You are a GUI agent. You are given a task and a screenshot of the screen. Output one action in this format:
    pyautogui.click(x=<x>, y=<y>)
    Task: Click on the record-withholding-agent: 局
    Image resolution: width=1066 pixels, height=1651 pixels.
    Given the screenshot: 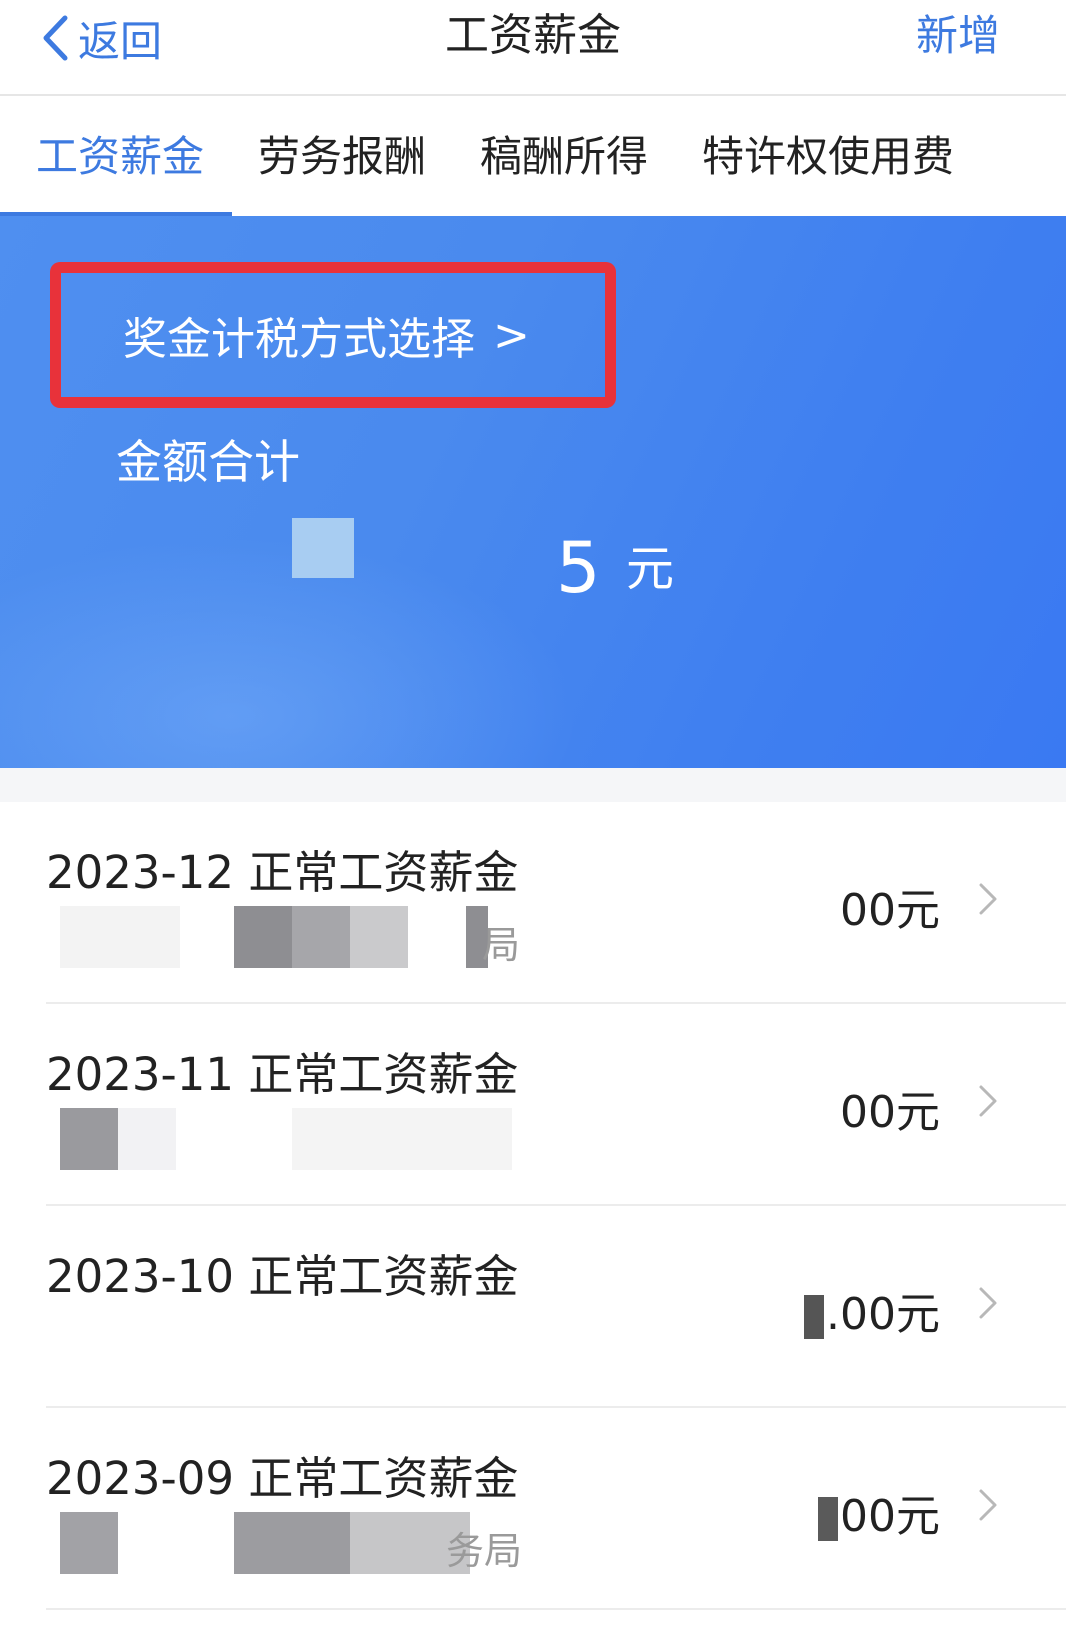 What is the action you would take?
    pyautogui.click(x=296, y=938)
    